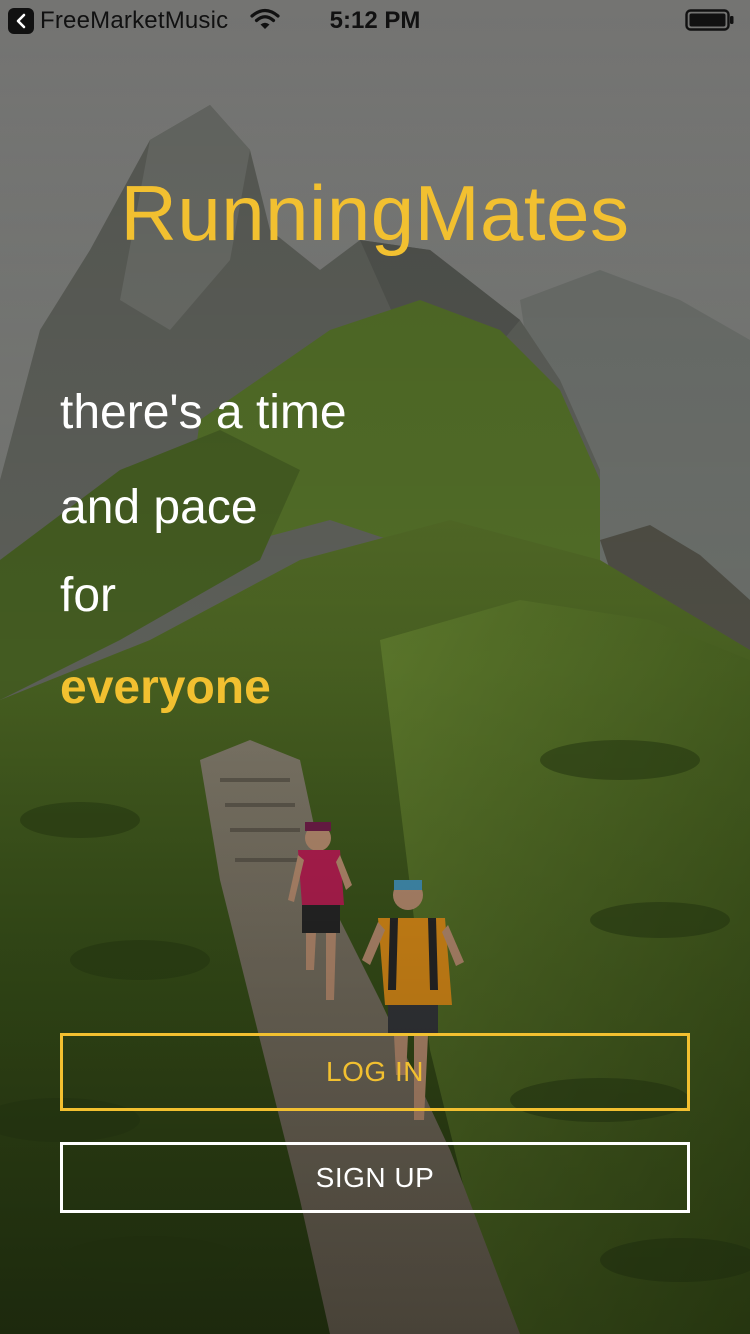 The image size is (750, 1334). I want to click on tagline-line-3: for, so click(88, 595).